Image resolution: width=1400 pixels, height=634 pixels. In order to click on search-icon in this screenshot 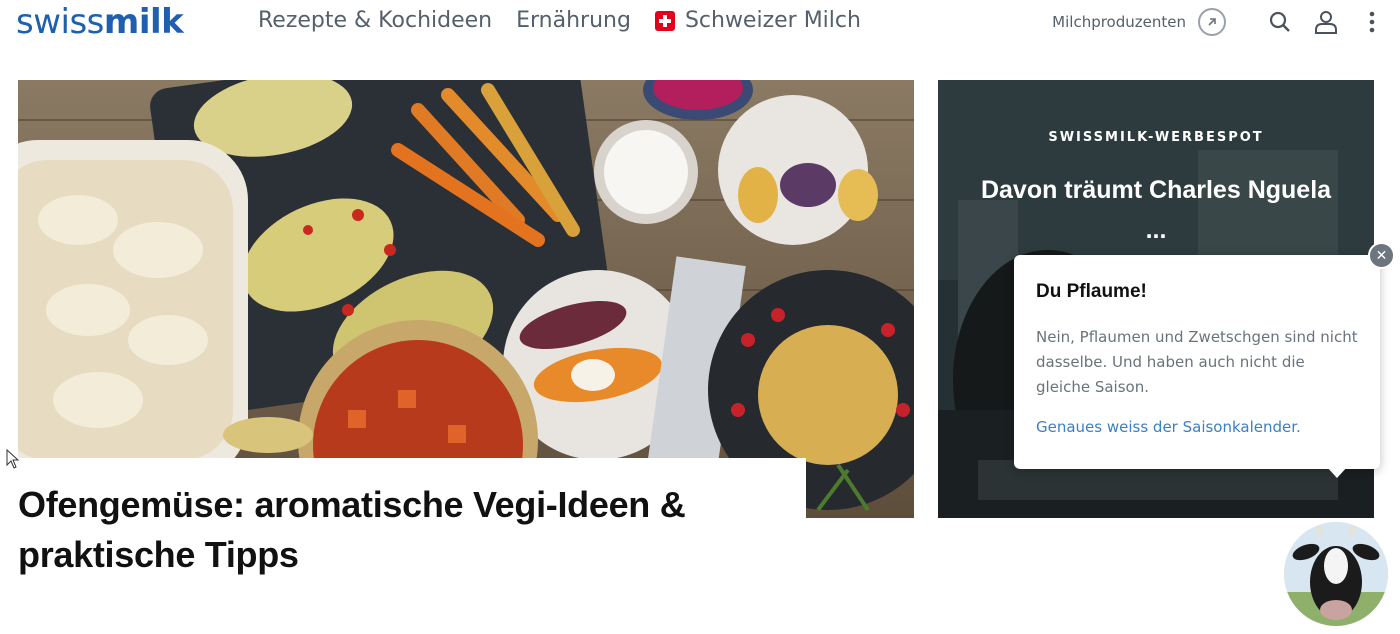, I will do `click(1280, 22)`.